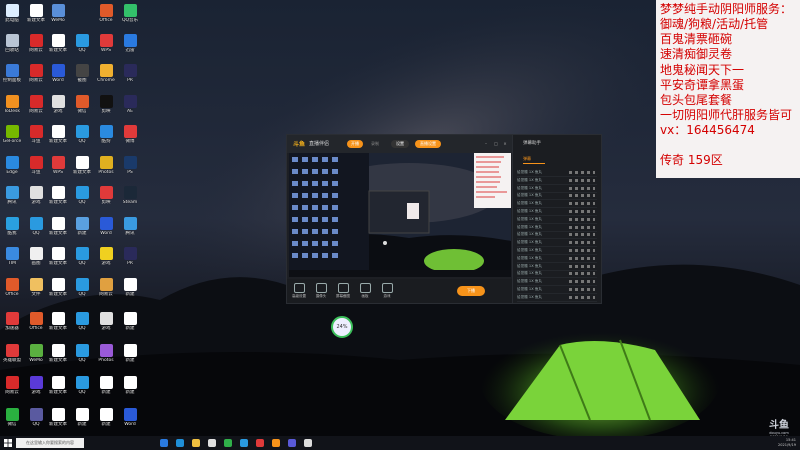  Describe the element at coordinates (12, 13) in the screenshot. I see `desktop-icon: 此电脑` at that location.